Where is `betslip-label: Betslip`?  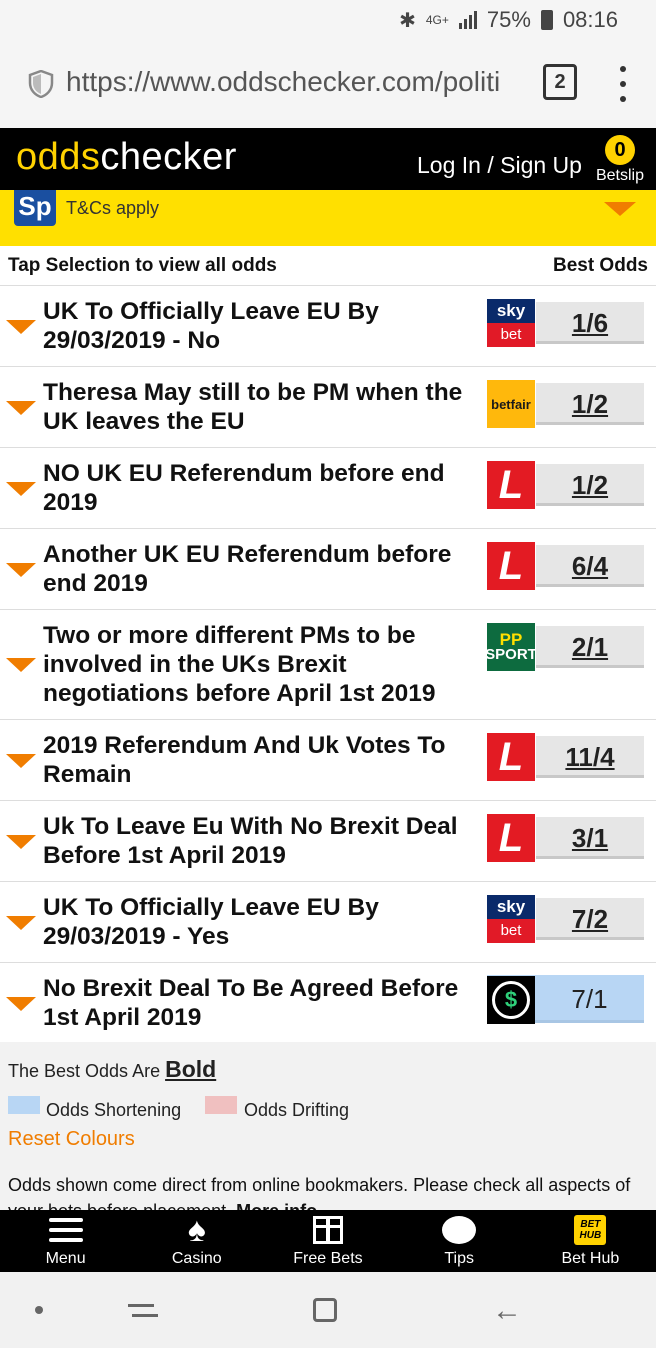 betslip-label: Betslip is located at coordinates (620, 175).